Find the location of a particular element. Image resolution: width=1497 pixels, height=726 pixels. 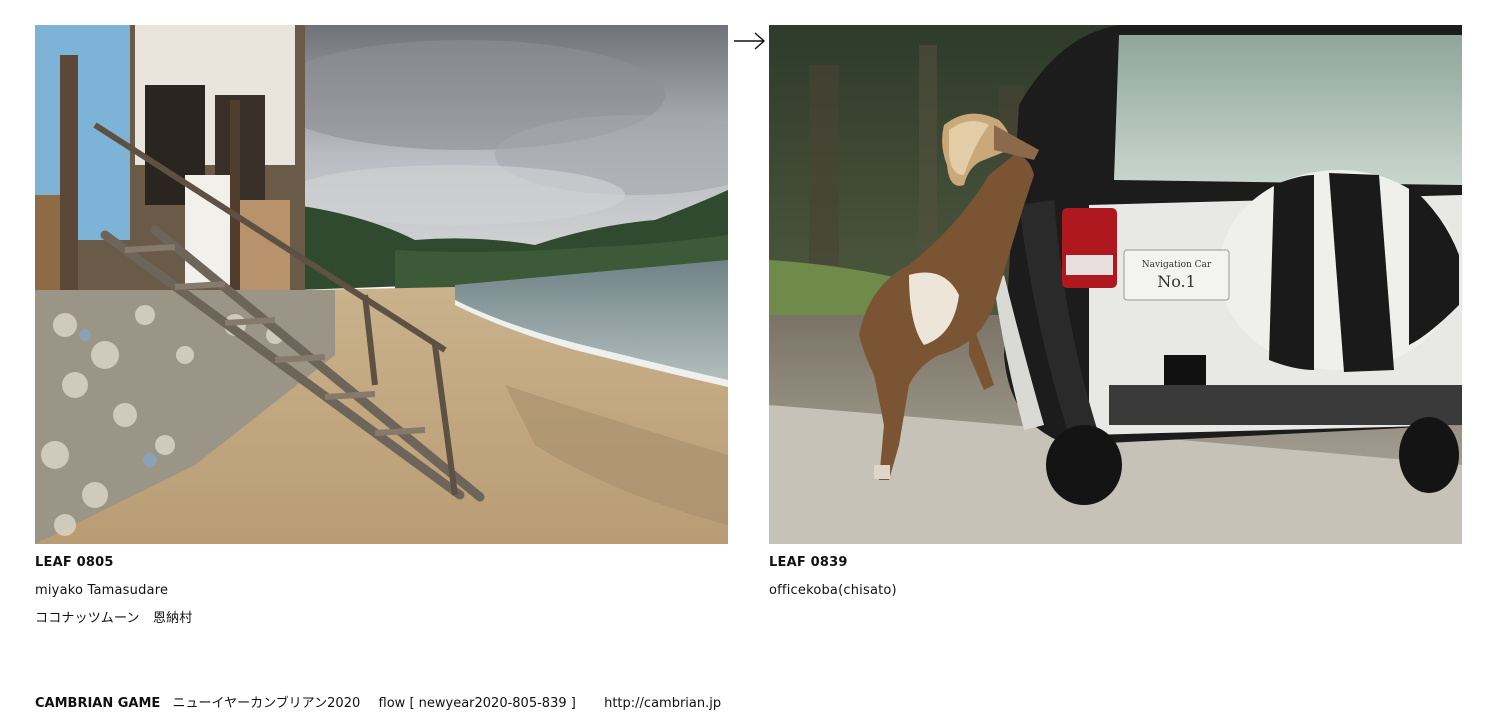

leaf-0805-caption: LEAF 0805 miyako Tamasudare ココナッツムーン 恩納村 is located at coordinates (381, 597).